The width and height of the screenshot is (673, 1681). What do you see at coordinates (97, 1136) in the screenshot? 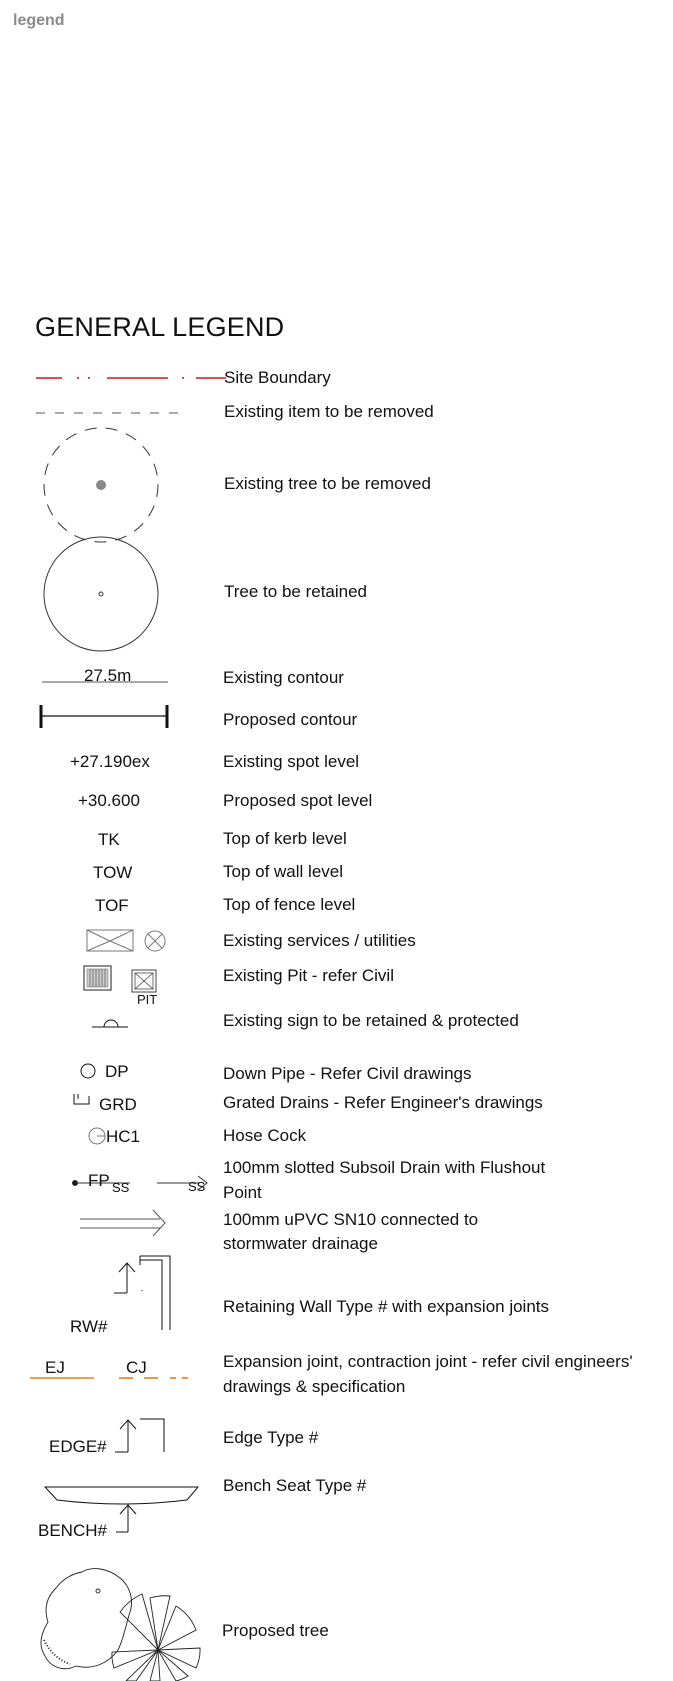
I see `hose-cock-symbol` at bounding box center [97, 1136].